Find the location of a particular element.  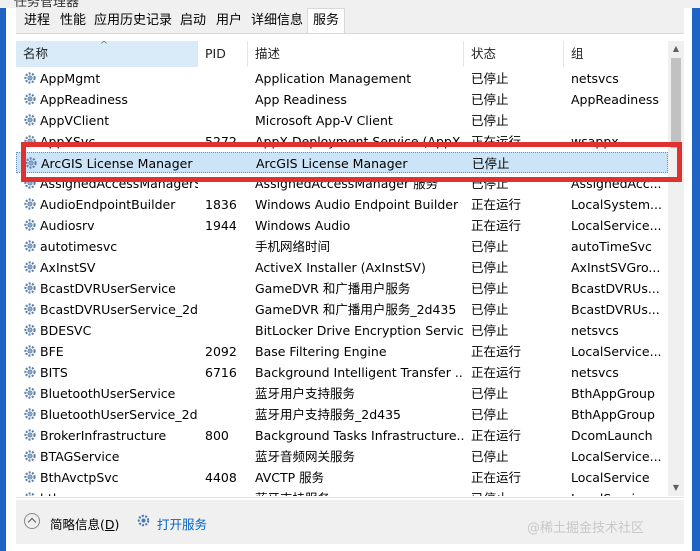

table-row: bthserv 蓝牙支持服务已停止LocalService is located at coordinates (342, 492).